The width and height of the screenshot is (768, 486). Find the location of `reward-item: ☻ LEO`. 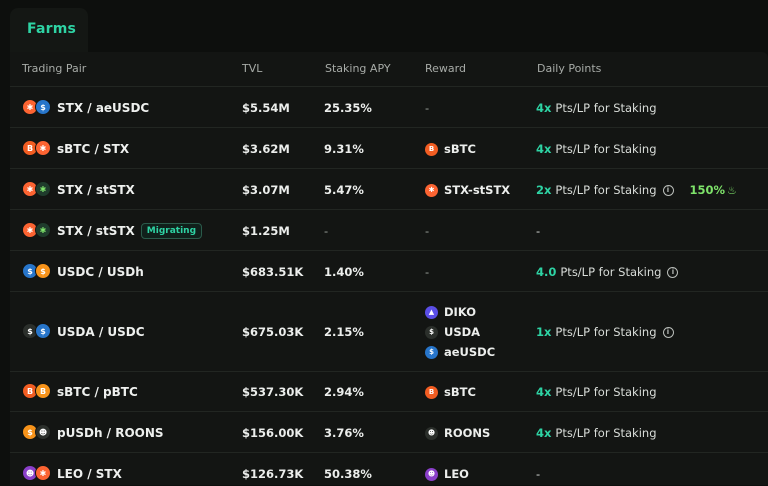

reward-item: ☻ LEO is located at coordinates (447, 474).